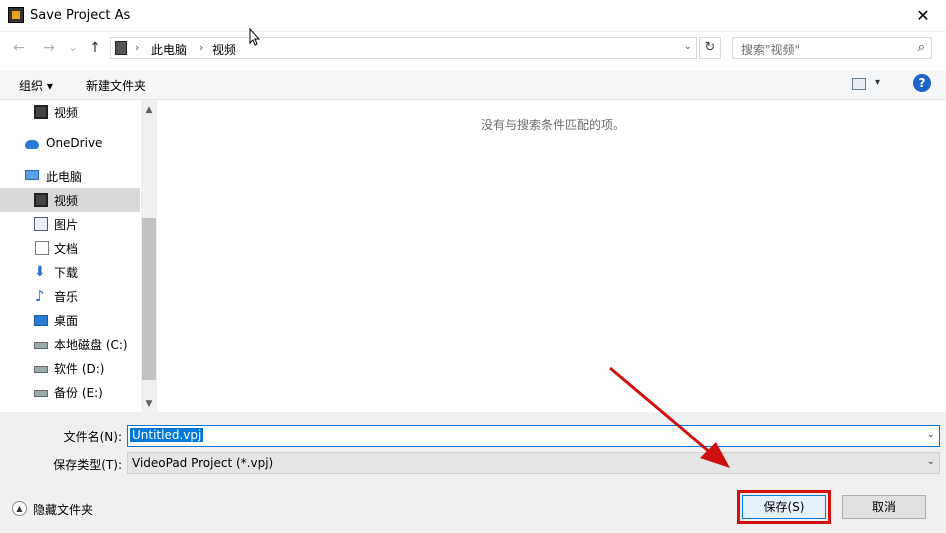 Image resolution: width=946 pixels, height=533 pixels. I want to click on download-icon: ⬇, so click(40, 272).